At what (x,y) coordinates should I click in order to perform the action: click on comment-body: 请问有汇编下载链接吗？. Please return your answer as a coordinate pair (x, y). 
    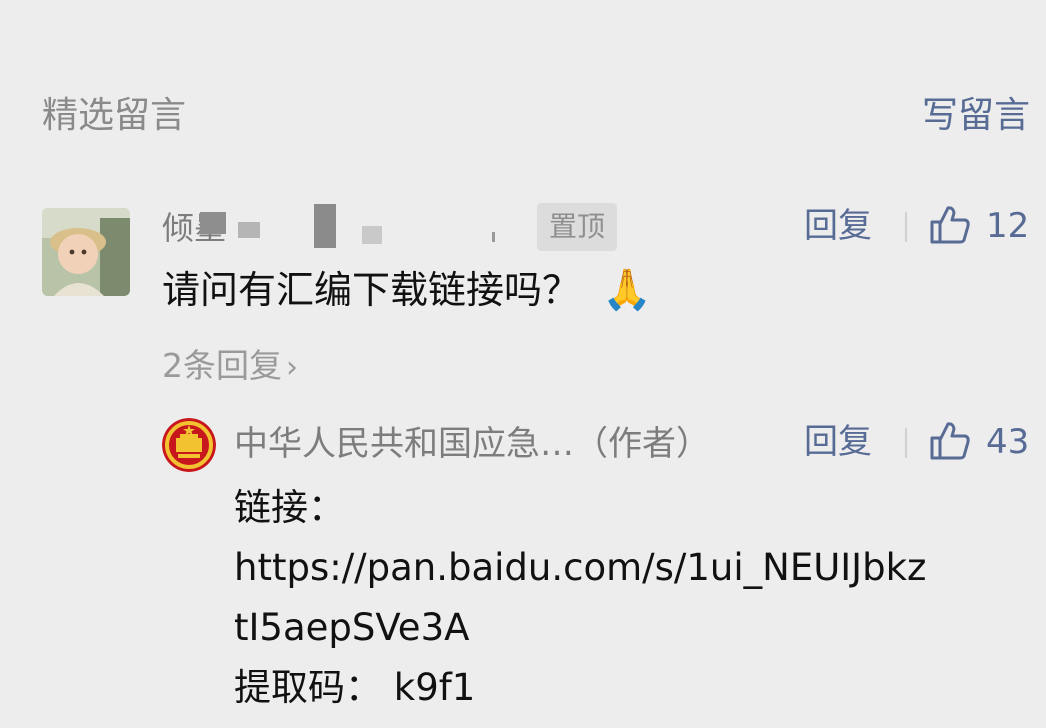
    Looking at the image, I should click on (371, 290).